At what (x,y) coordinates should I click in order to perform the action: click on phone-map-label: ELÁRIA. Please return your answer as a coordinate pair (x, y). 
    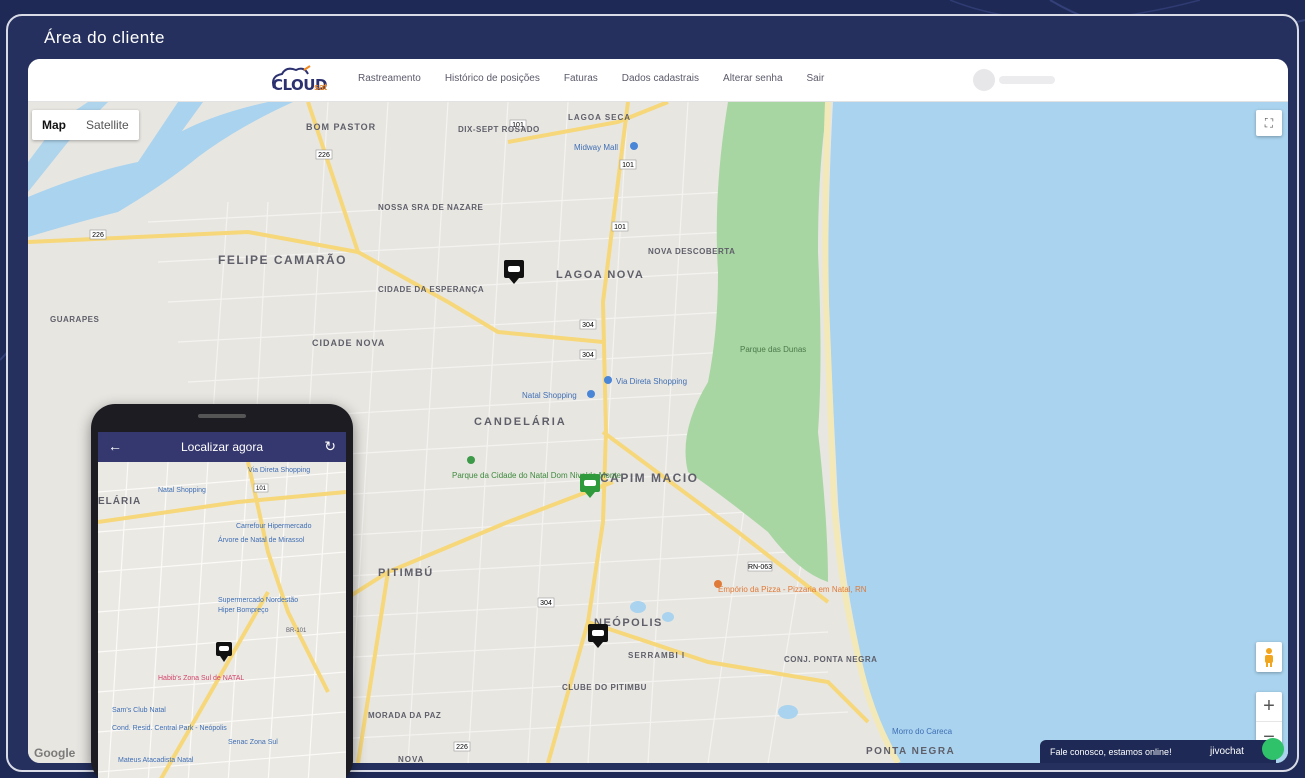
    Looking at the image, I should click on (119, 500).